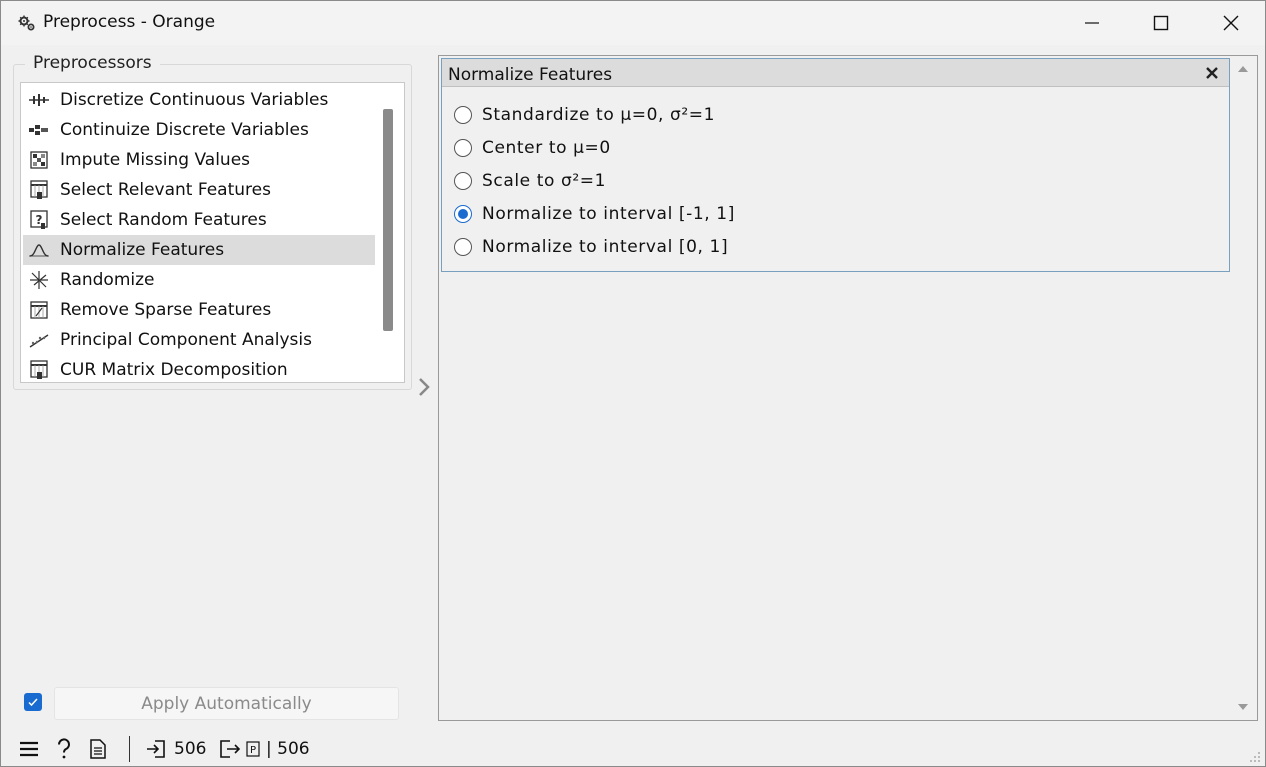  I want to click on checkmark-icon, so click(33, 702).